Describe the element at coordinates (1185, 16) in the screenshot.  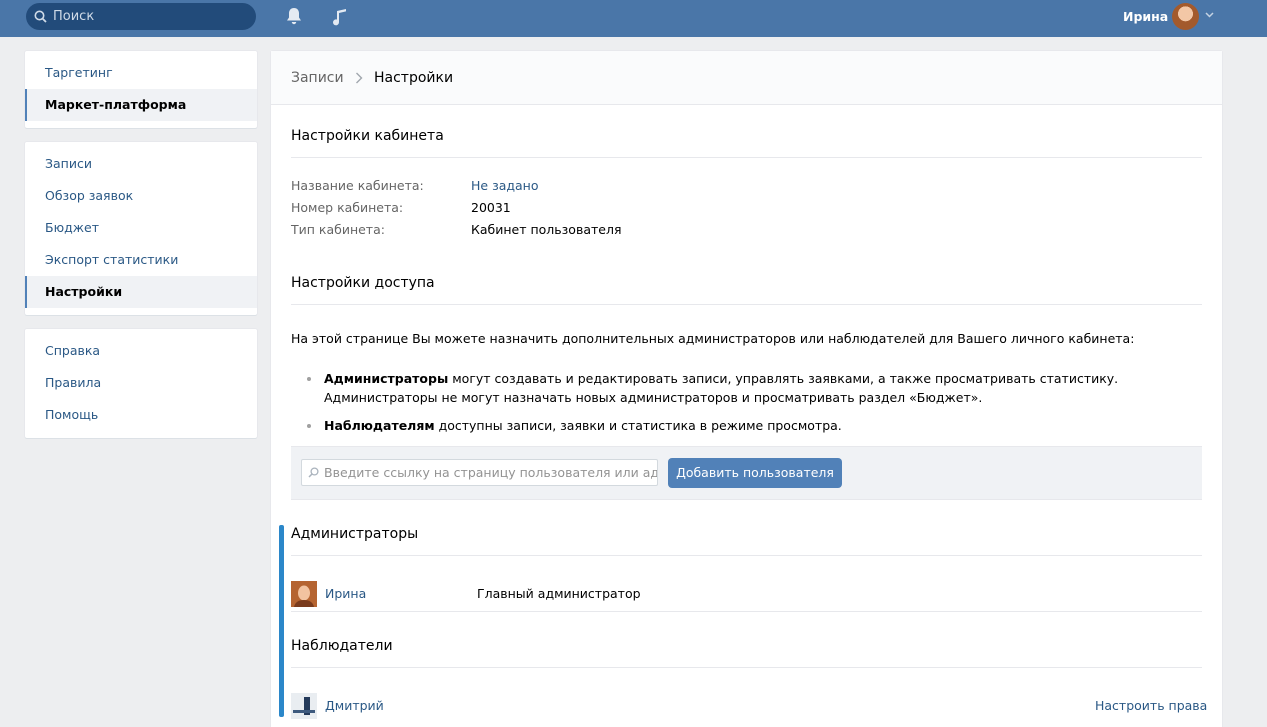
I see `user-avatar` at that location.